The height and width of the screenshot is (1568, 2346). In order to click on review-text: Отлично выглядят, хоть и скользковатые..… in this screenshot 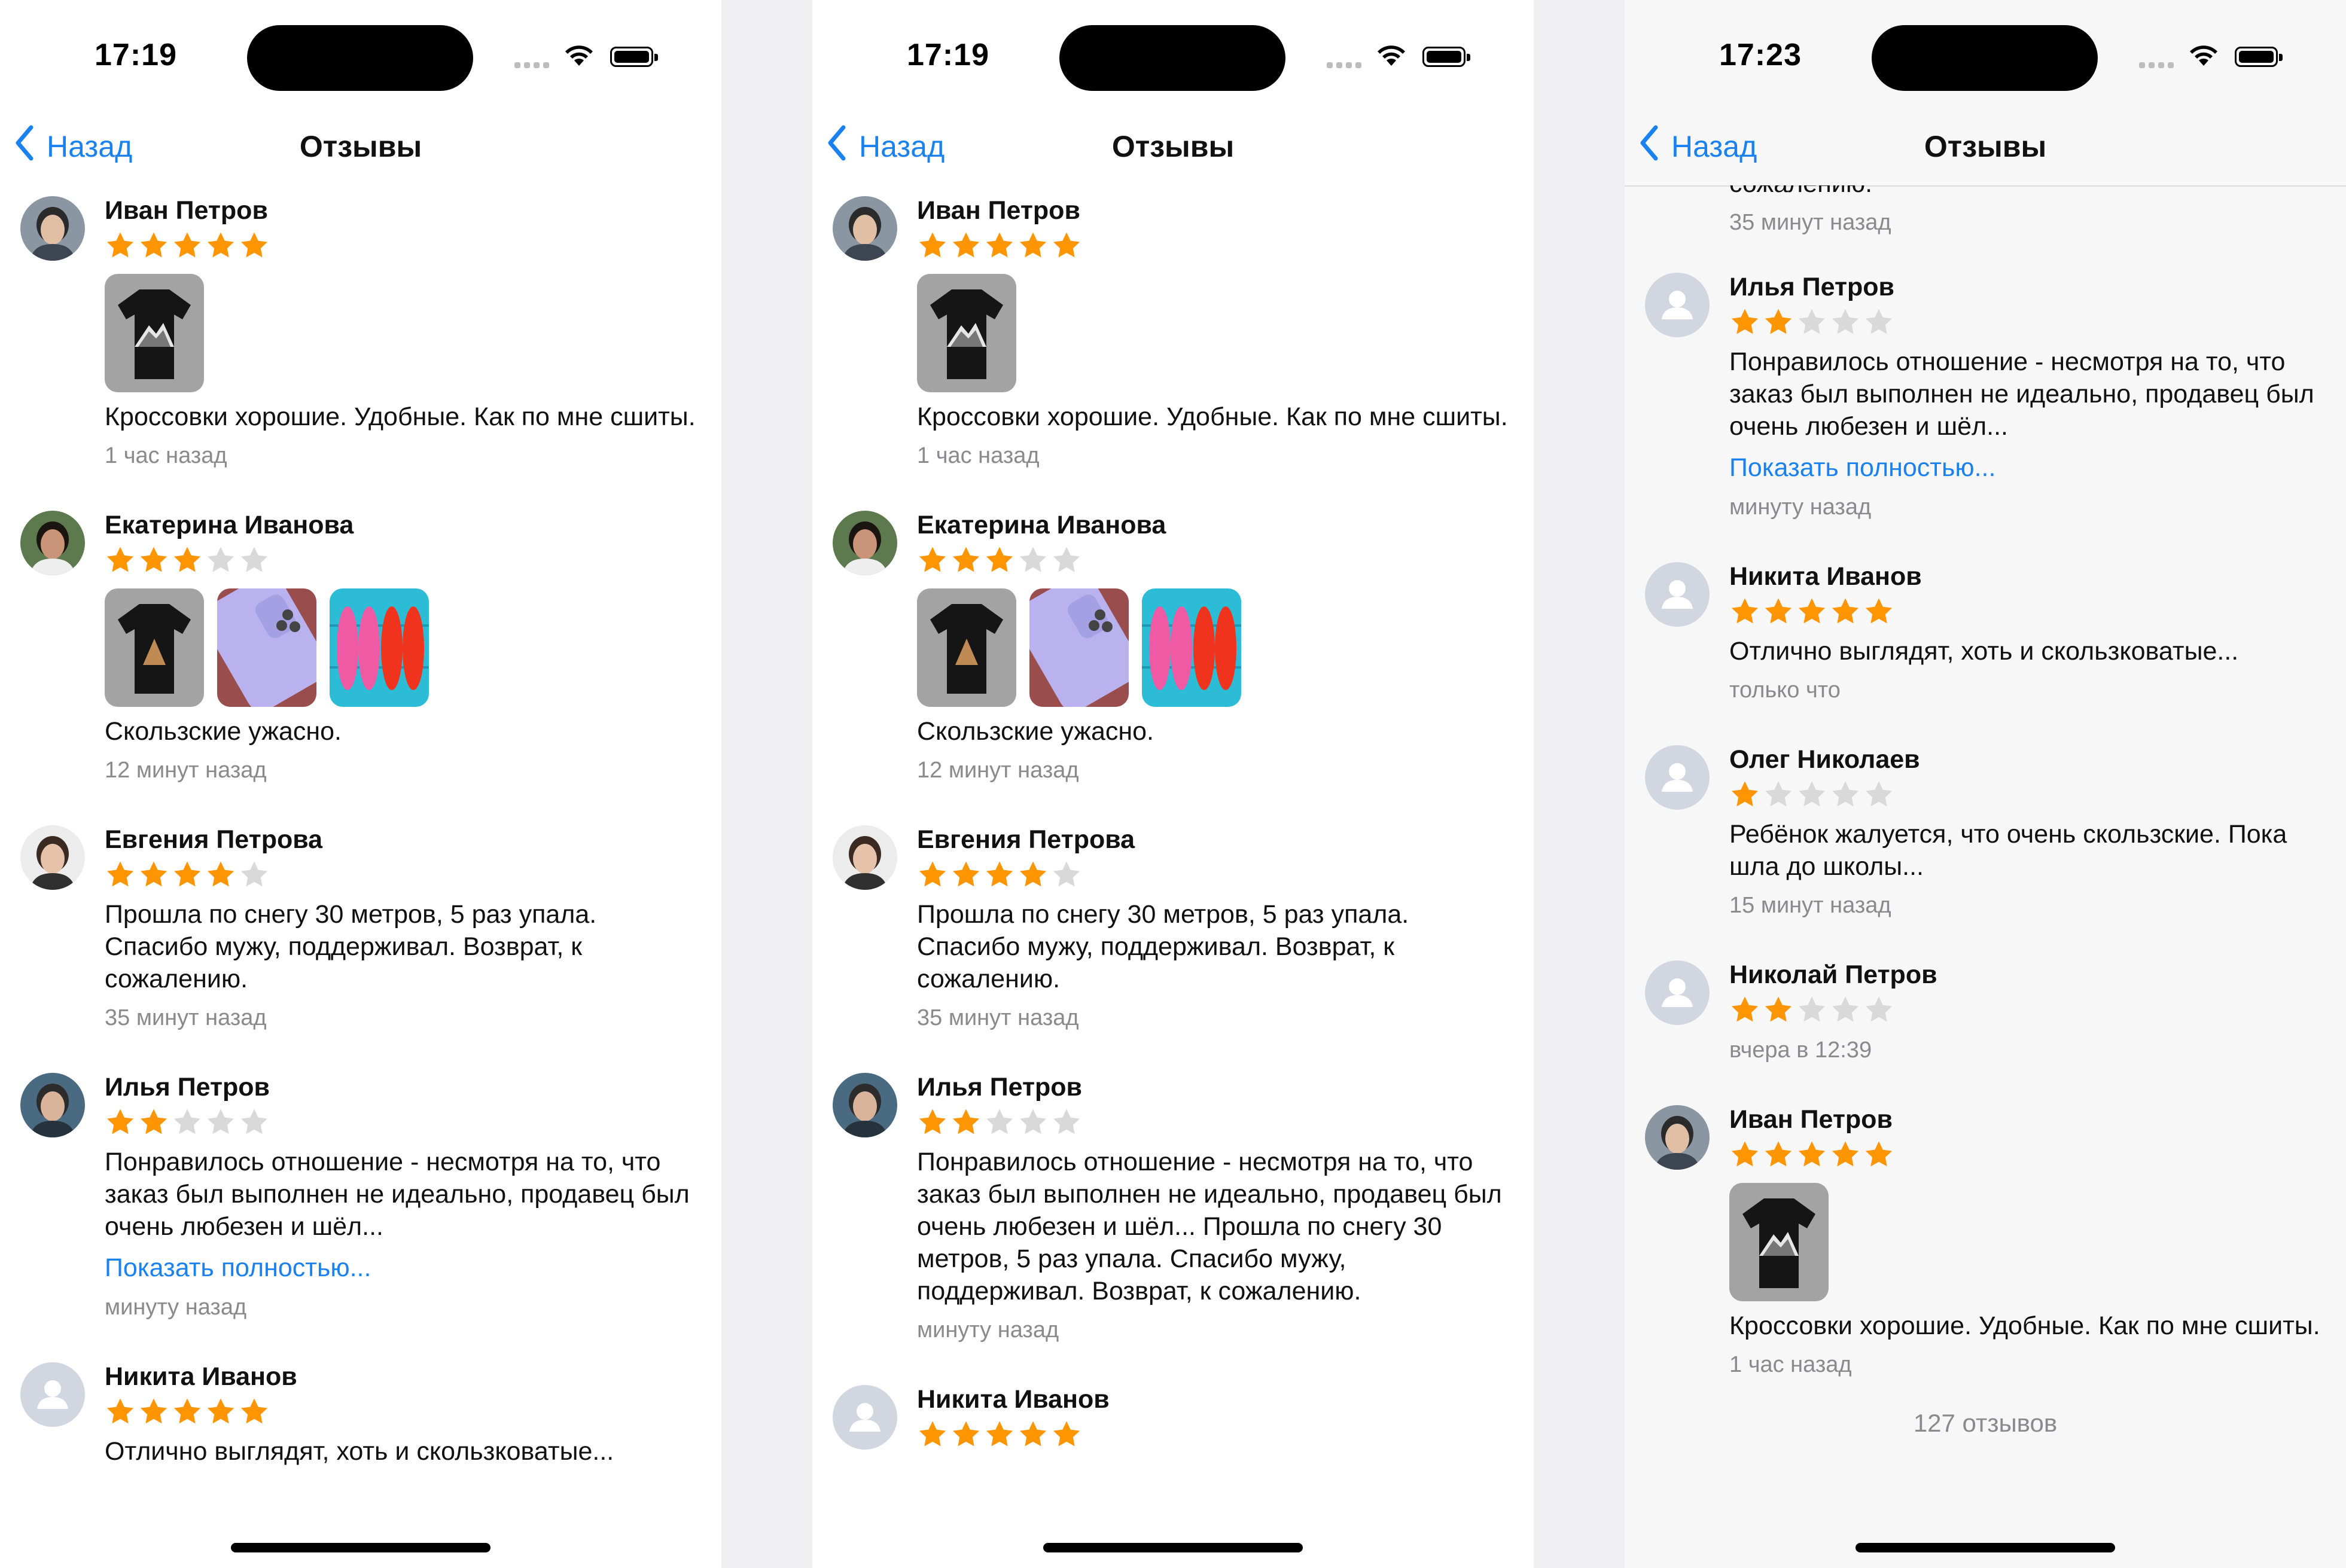, I will do `click(359, 1451)`.